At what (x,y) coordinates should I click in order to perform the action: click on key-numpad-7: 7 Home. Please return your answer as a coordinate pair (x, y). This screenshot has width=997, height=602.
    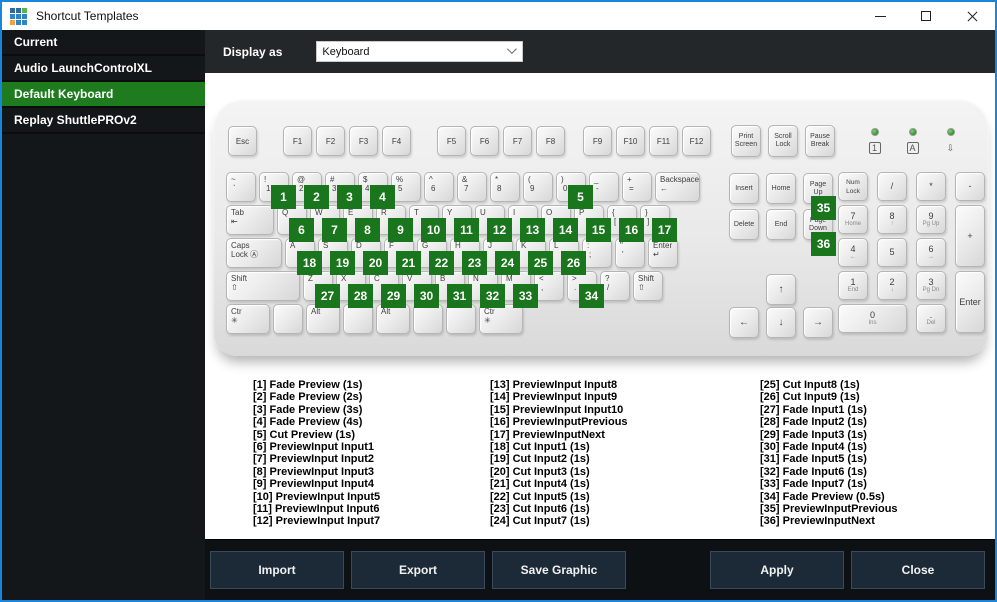
    Looking at the image, I should click on (853, 219).